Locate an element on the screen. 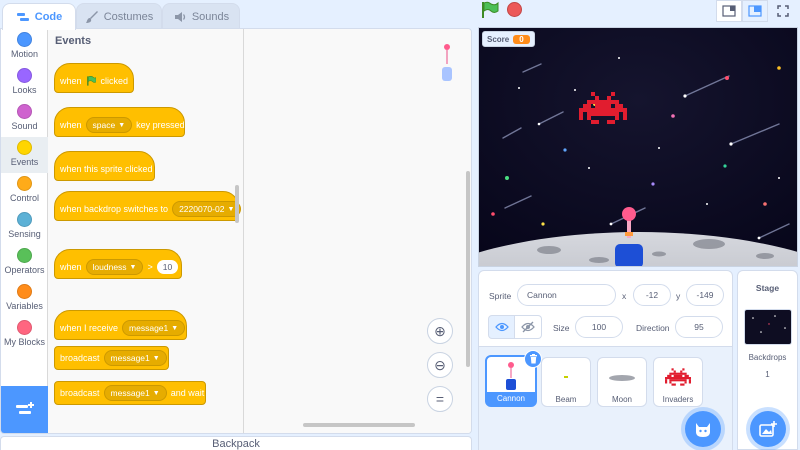 Image resolution: width=800 pixels, height=450 pixels. trash-icon is located at coordinates (533, 359).